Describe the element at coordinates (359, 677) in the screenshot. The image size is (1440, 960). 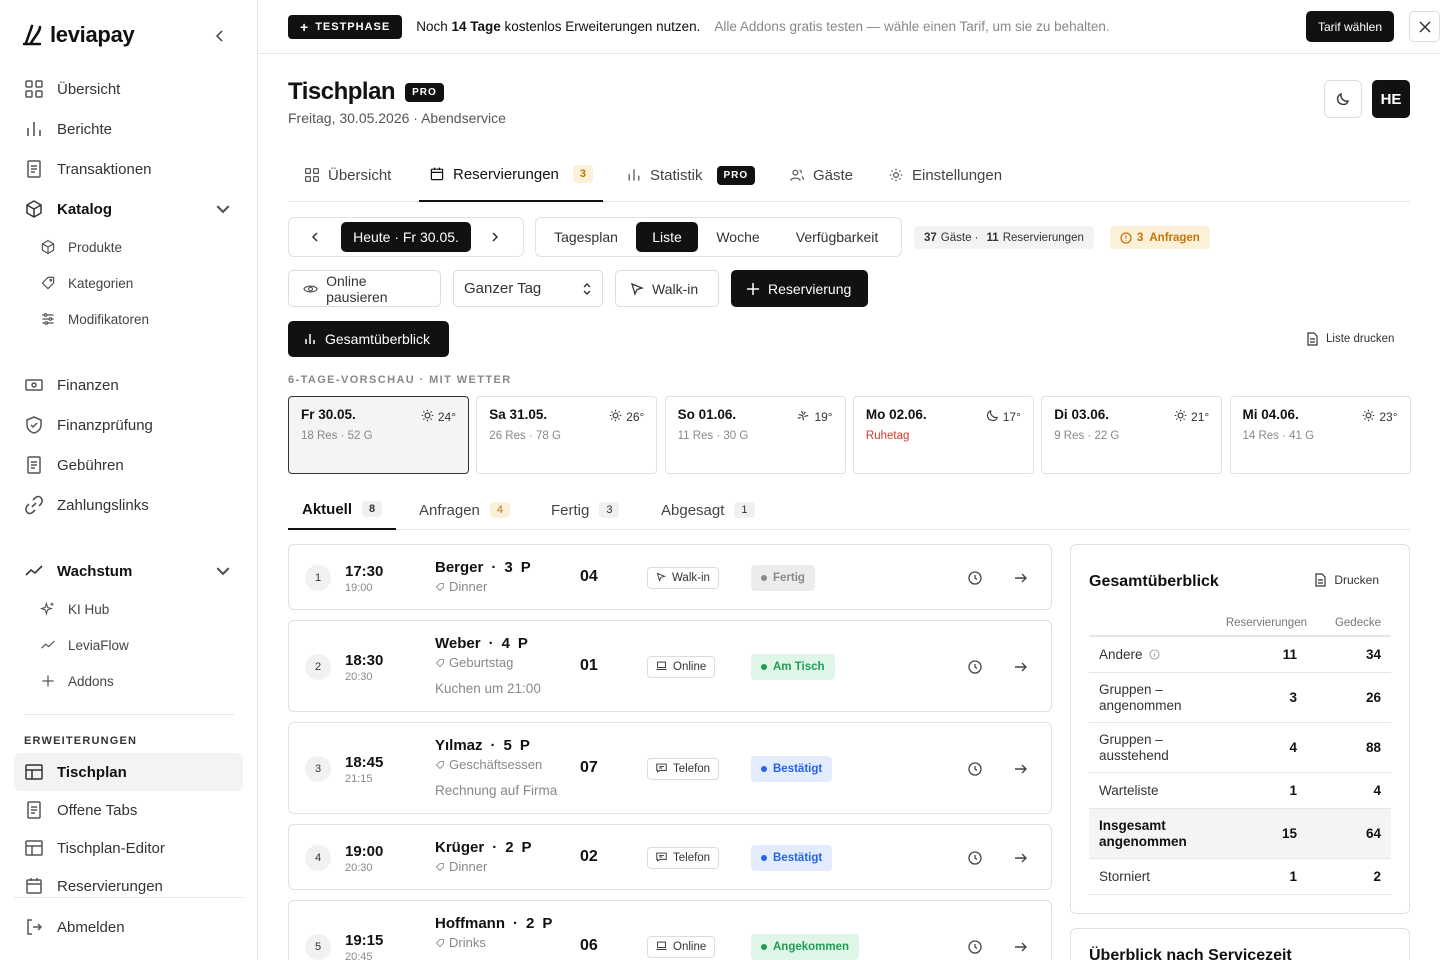
I see `reservation-end-time: 20:30` at that location.